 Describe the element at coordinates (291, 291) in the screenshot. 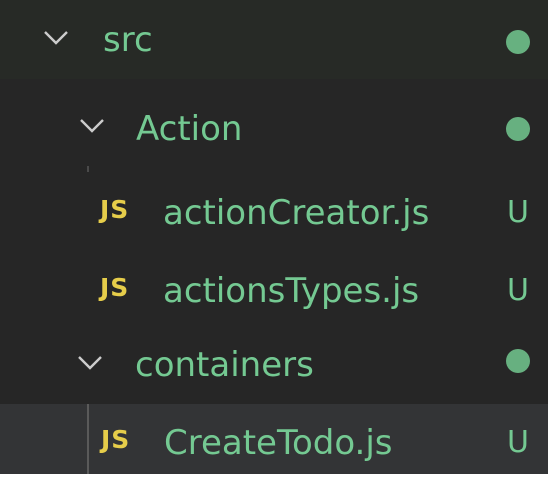

I see `file-label: actionsTypes.js` at that location.